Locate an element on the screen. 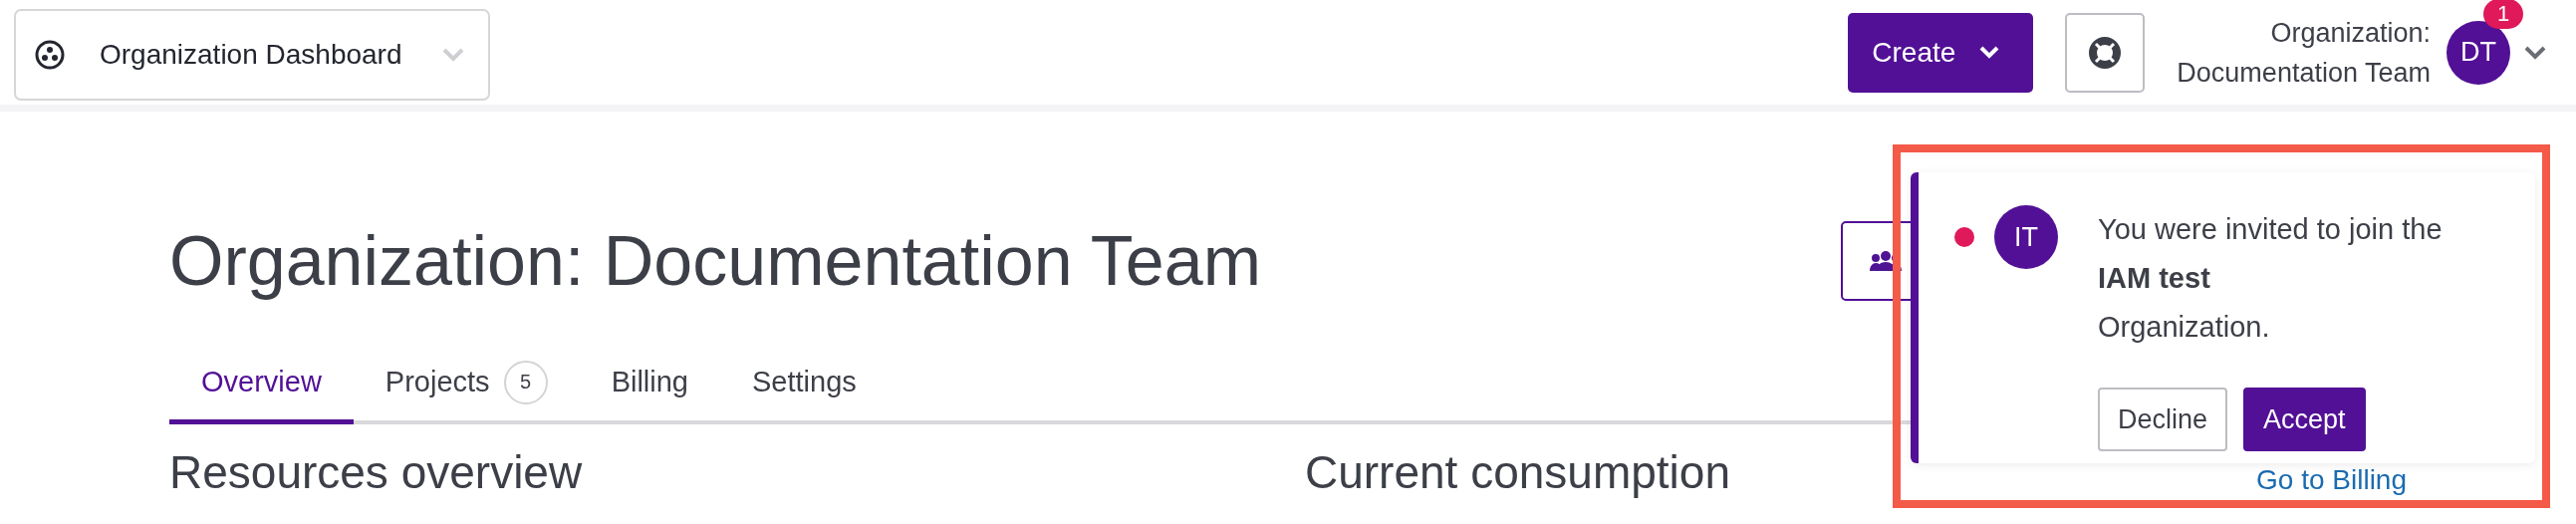 The image size is (2576, 524). tab: Overview is located at coordinates (261, 384).